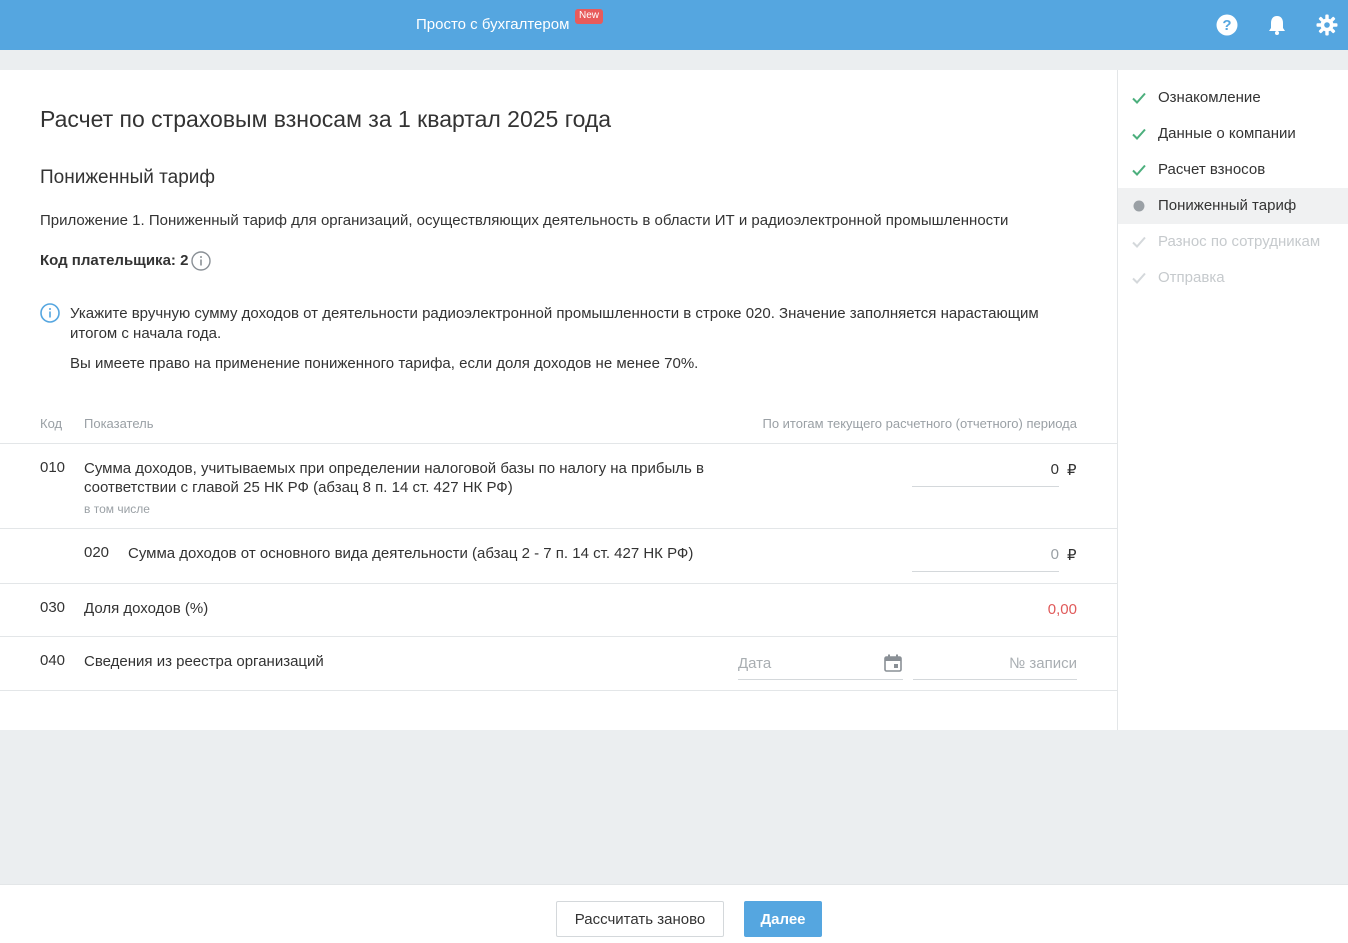  I want to click on current-step-dot-icon, so click(1139, 206).